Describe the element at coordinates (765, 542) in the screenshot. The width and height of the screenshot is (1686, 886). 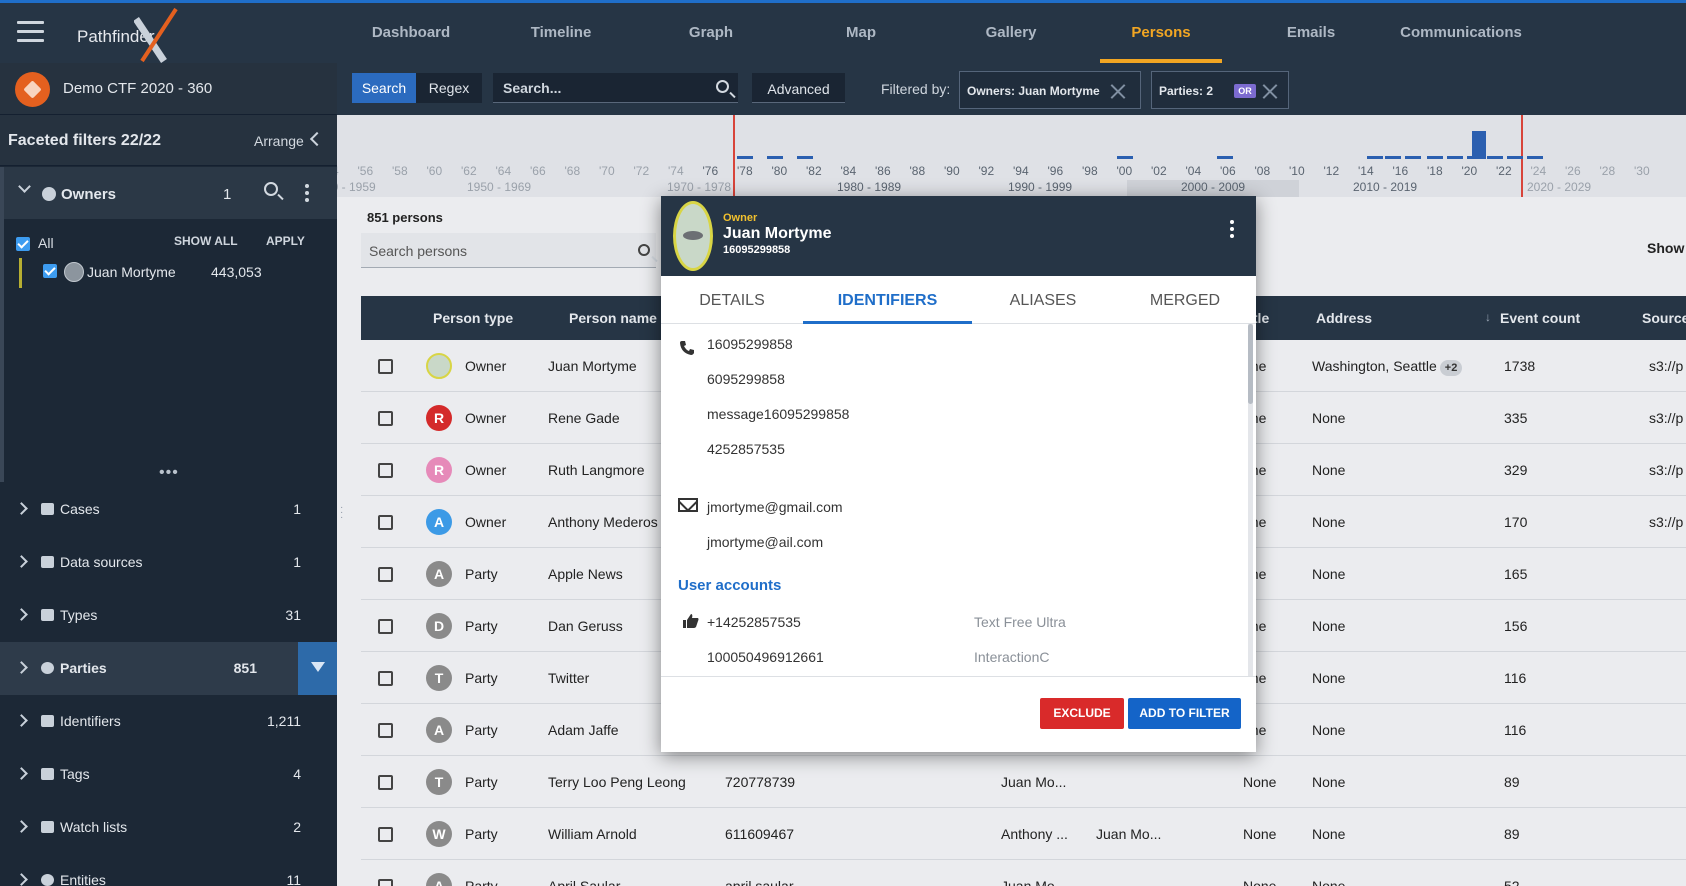
I see `identifier-email: jmortyme@ail.com` at that location.